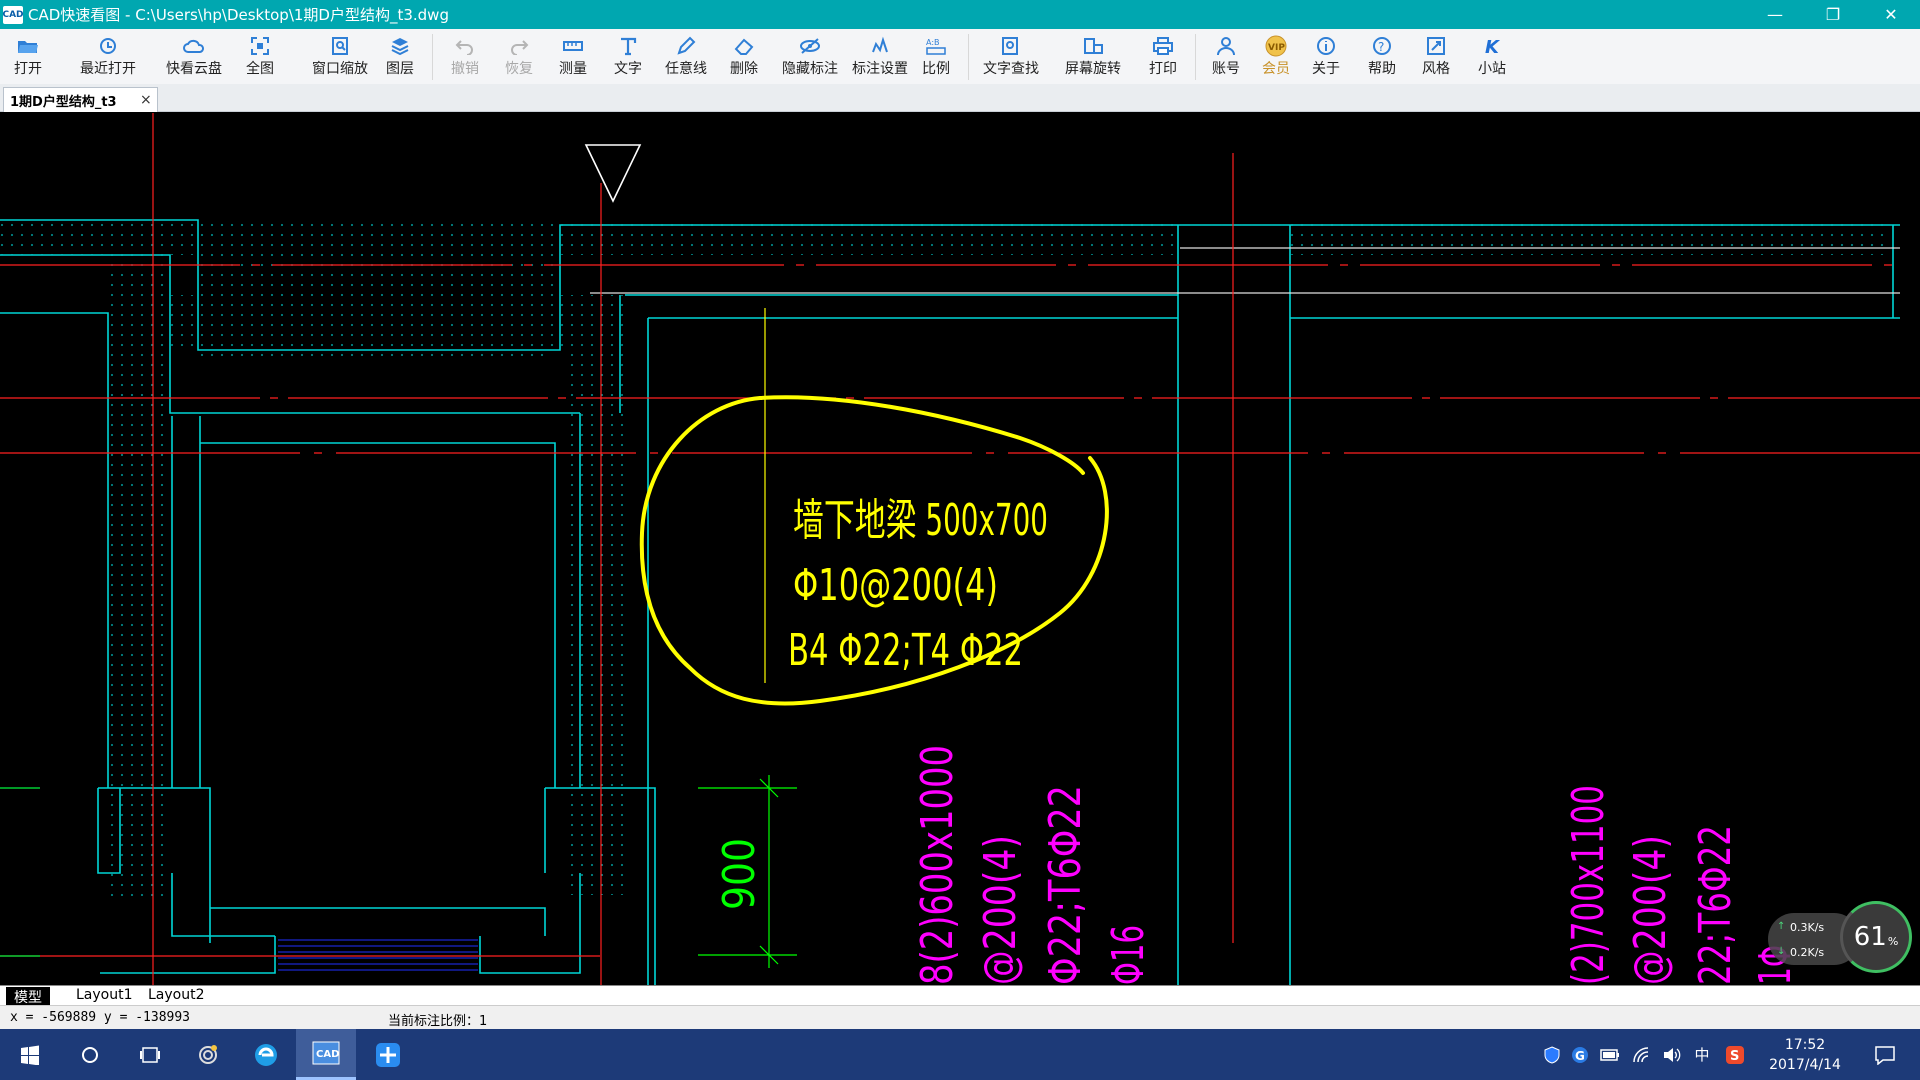 The image size is (1920, 1080). I want to click on annotation-settings-button: 标注设置, so click(880, 56).